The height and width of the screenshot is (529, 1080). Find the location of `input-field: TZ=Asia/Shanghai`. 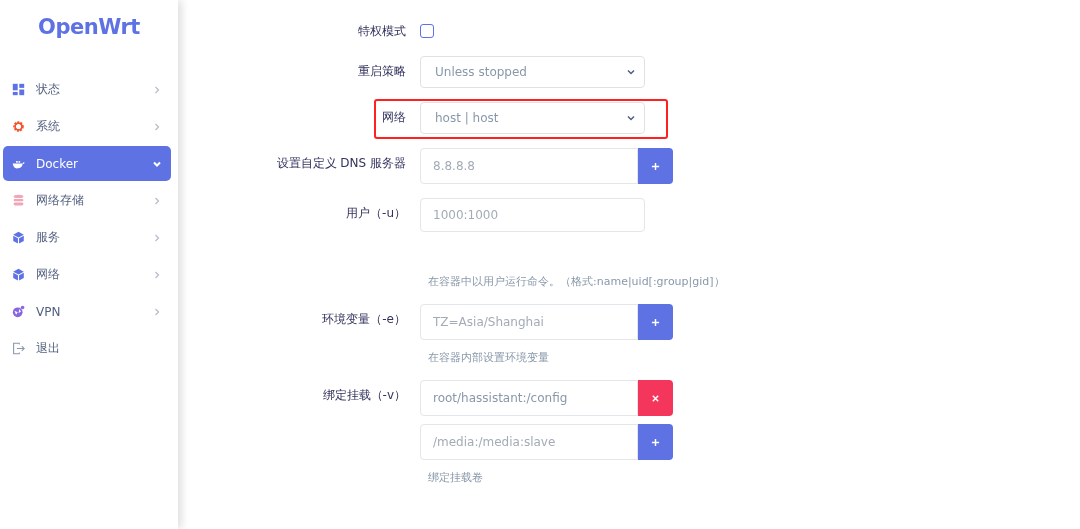

input-field: TZ=Asia/Shanghai is located at coordinates (529, 322).